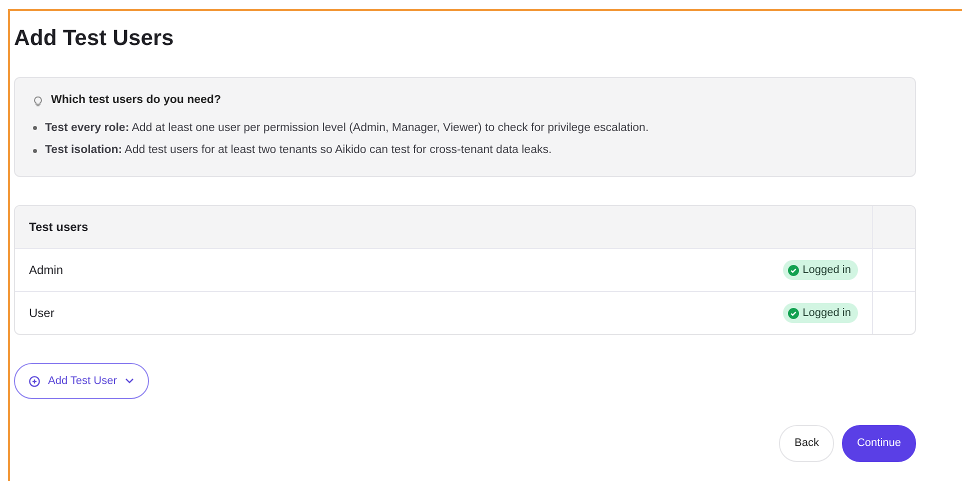 The width and height of the screenshot is (962, 481). What do you see at coordinates (46, 271) in the screenshot?
I see `user-name: Admin` at bounding box center [46, 271].